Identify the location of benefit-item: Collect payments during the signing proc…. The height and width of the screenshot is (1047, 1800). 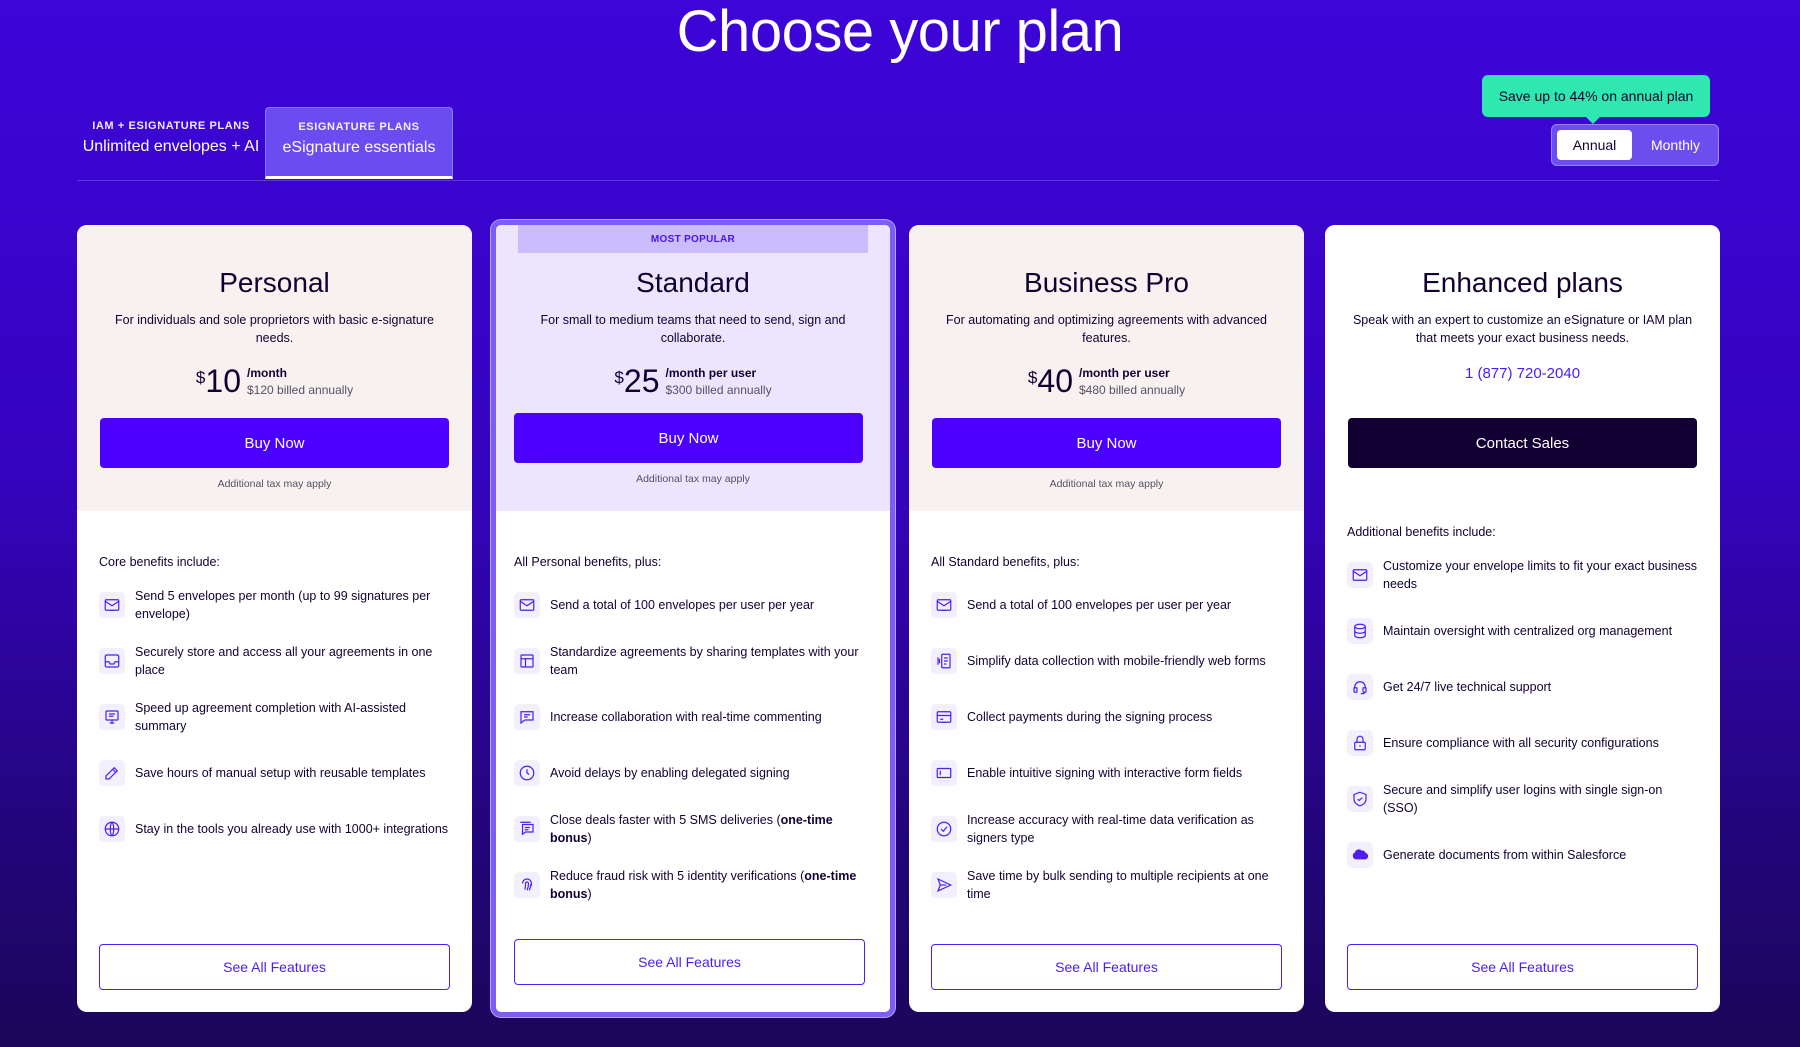
(1106, 717).